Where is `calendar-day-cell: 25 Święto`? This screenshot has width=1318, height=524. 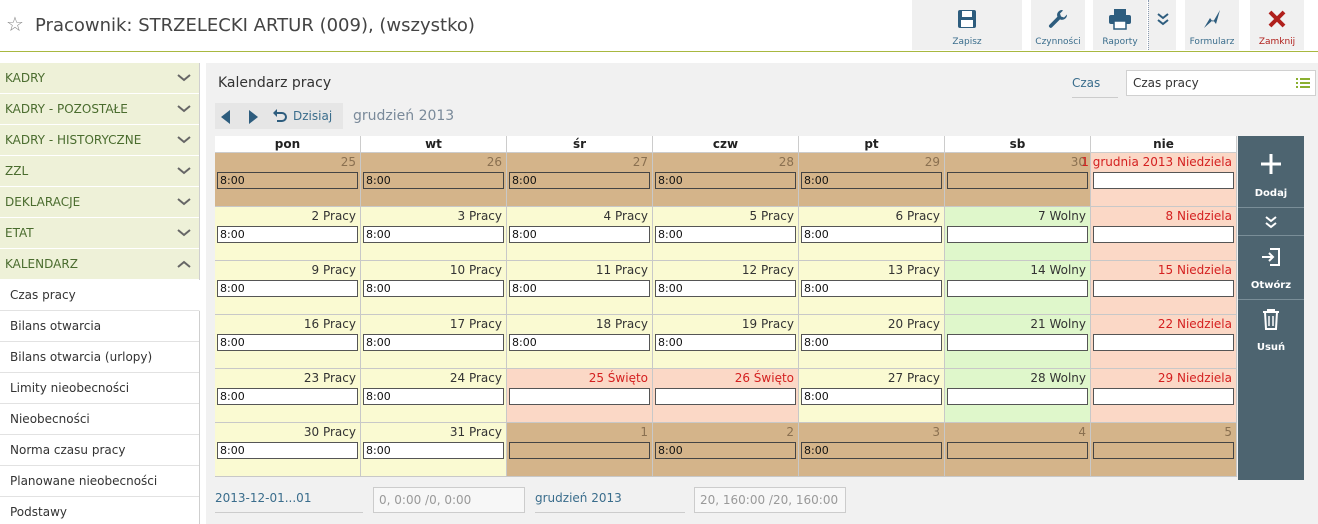 calendar-day-cell: 25 Święto is located at coordinates (580, 396).